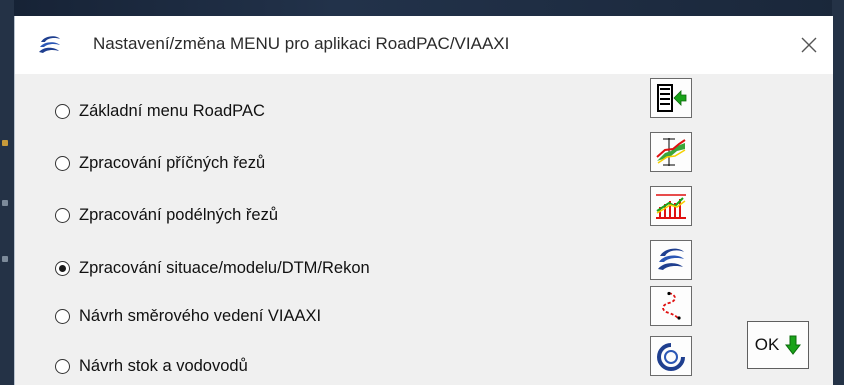  I want to click on ok-button: OK, so click(778, 345).